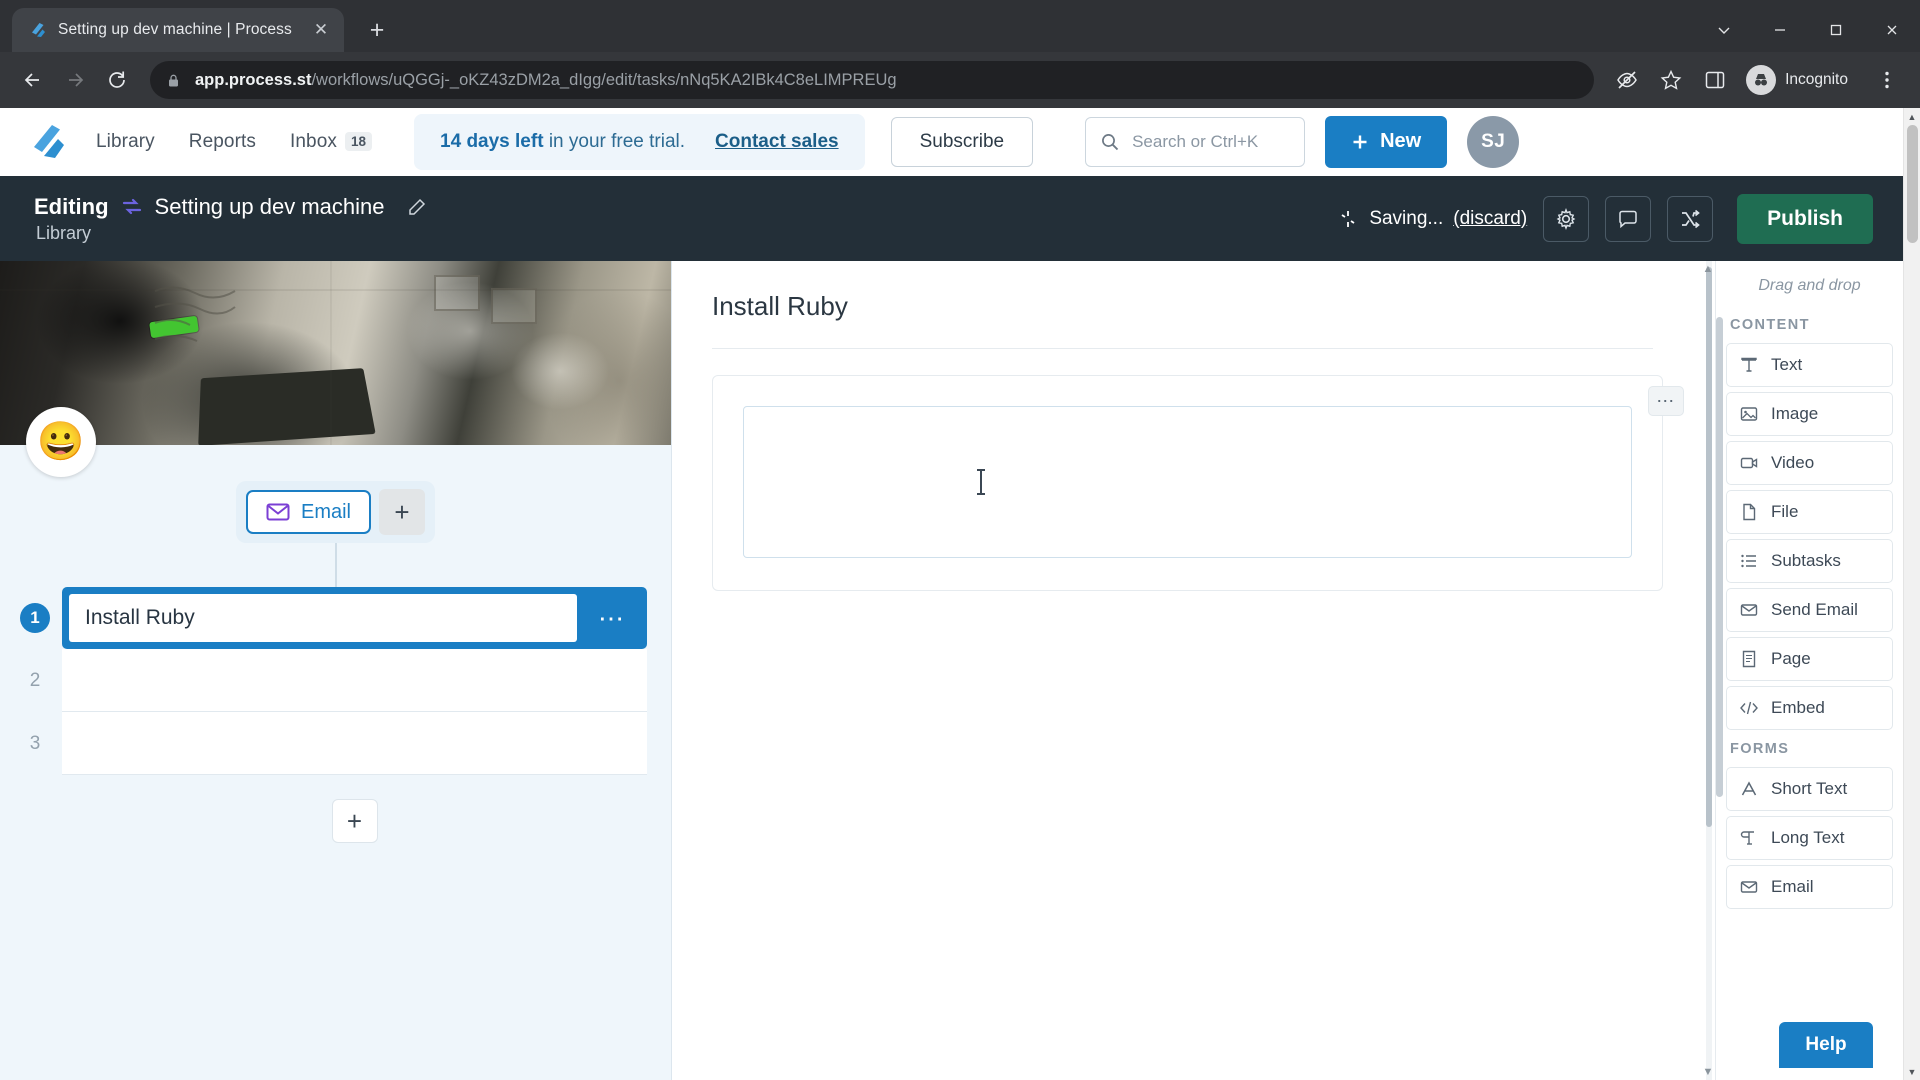 This screenshot has width=1920, height=1080. I want to click on contact-sales-link: Contact sales, so click(777, 142).